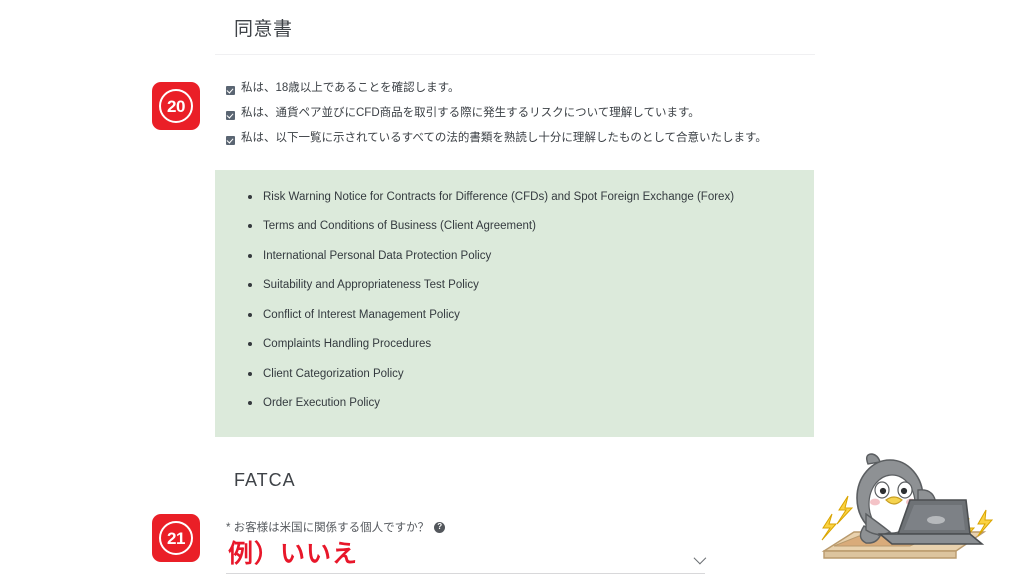  What do you see at coordinates (263, 29) in the screenshot?
I see `page-title-agreement: 同意書` at bounding box center [263, 29].